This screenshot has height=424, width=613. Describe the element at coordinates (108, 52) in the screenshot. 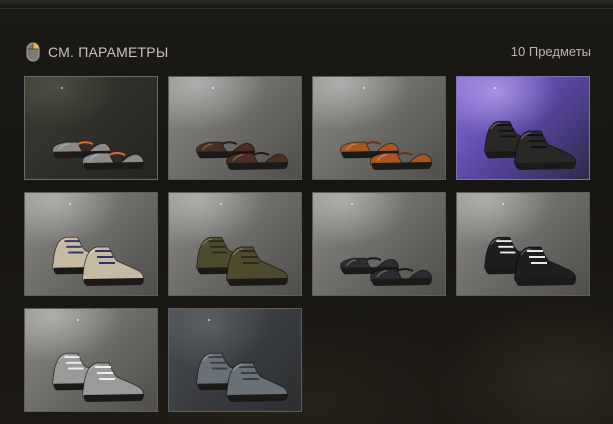

I see `header-title: СМ. ПАРАМЕТРЫ` at that location.